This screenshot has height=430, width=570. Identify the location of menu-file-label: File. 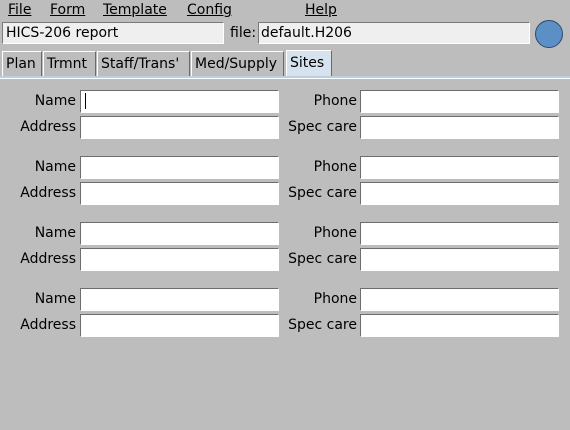
(20, 10).